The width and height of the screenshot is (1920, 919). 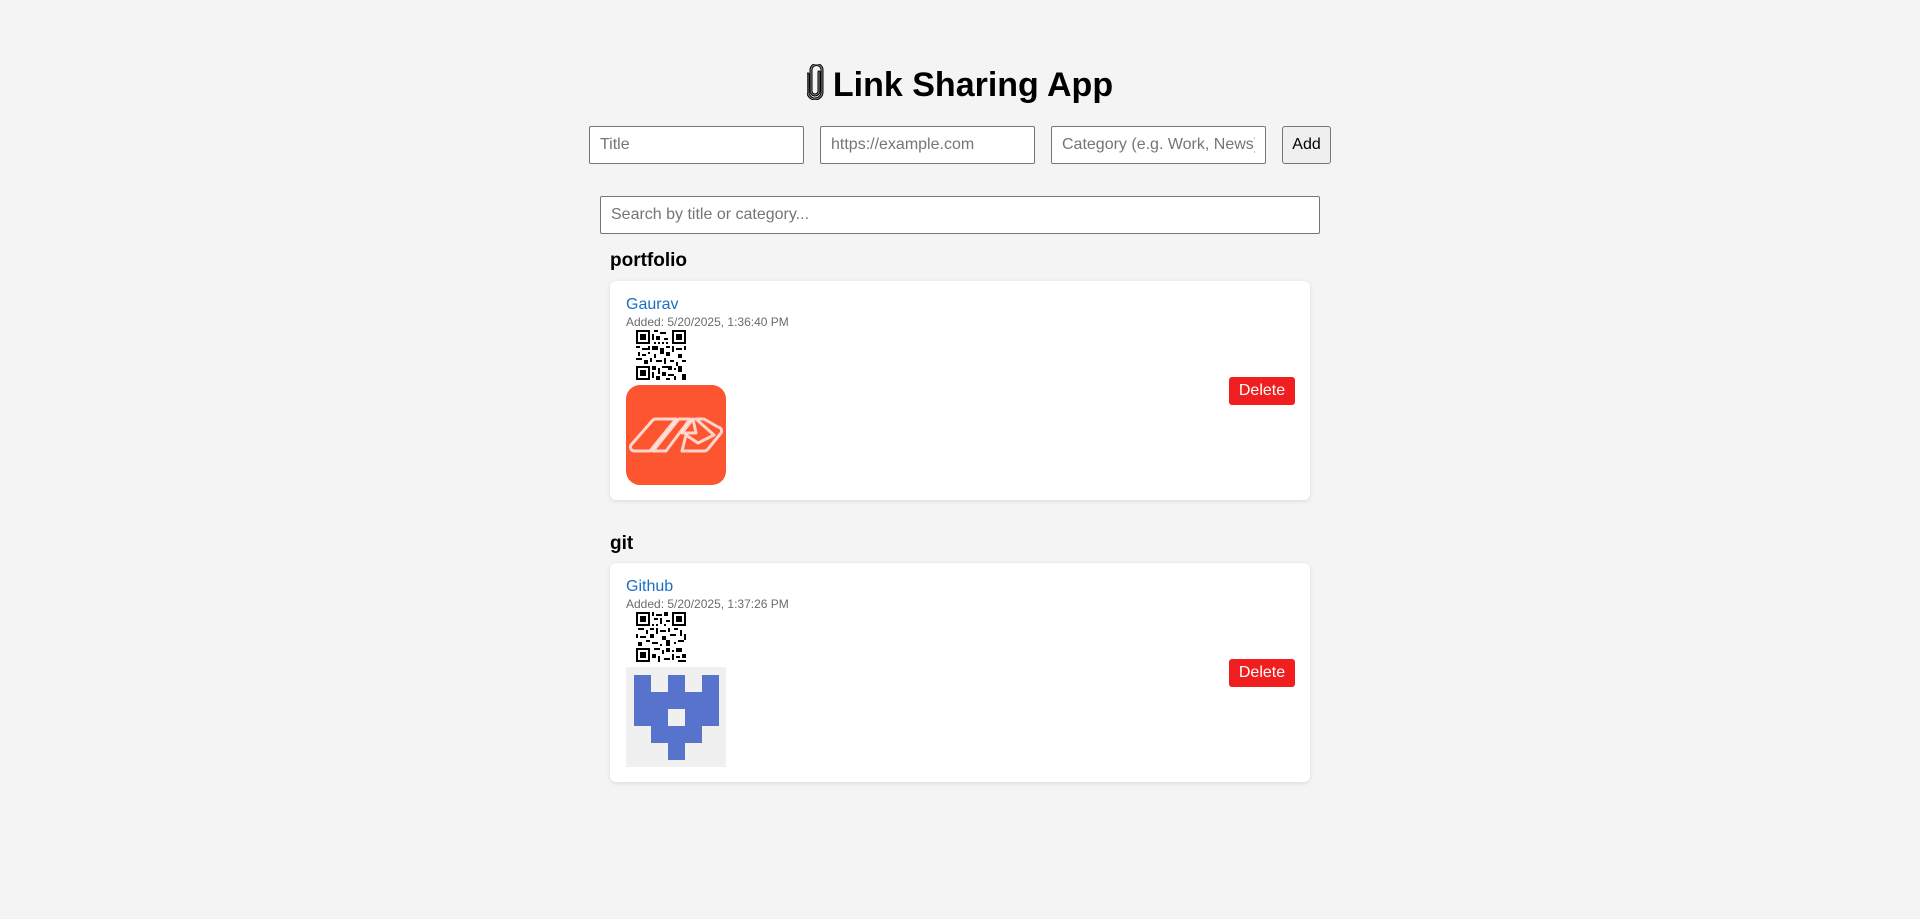 I want to click on github-identicon-icon, so click(x=676, y=717).